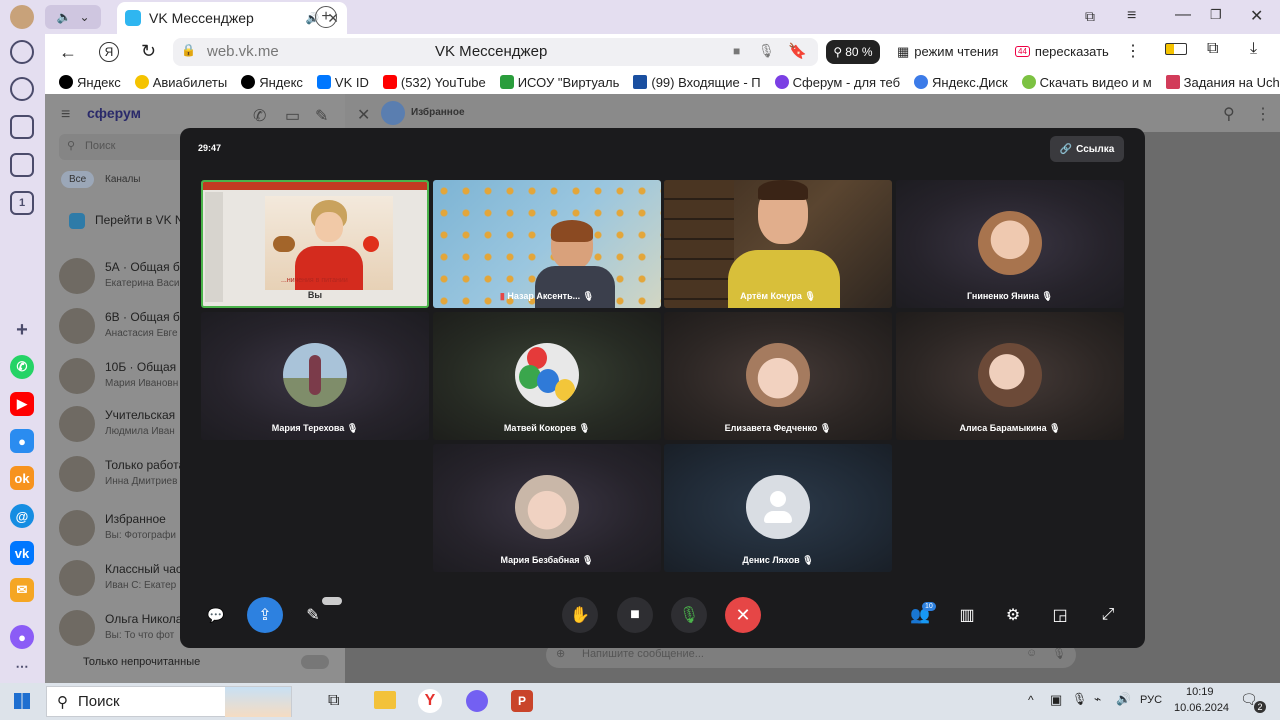  Describe the element at coordinates (1201, 708) in the screenshot. I see `clock-date: 10.06.2024` at that location.